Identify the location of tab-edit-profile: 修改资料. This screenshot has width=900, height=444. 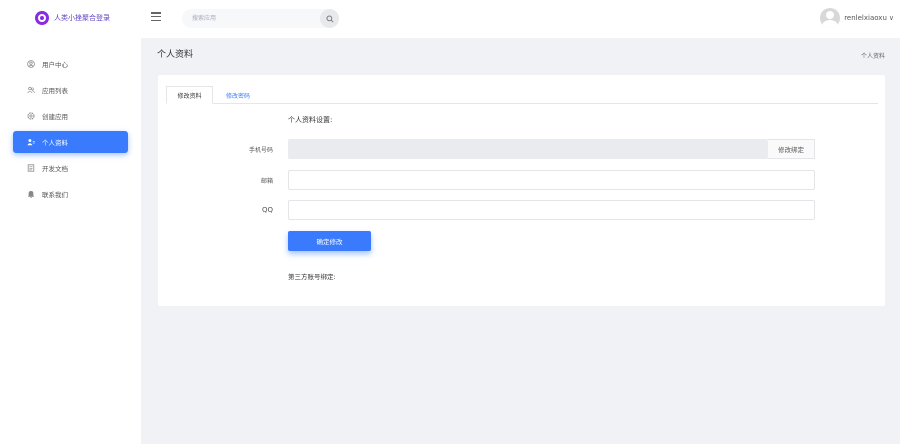
(189, 95).